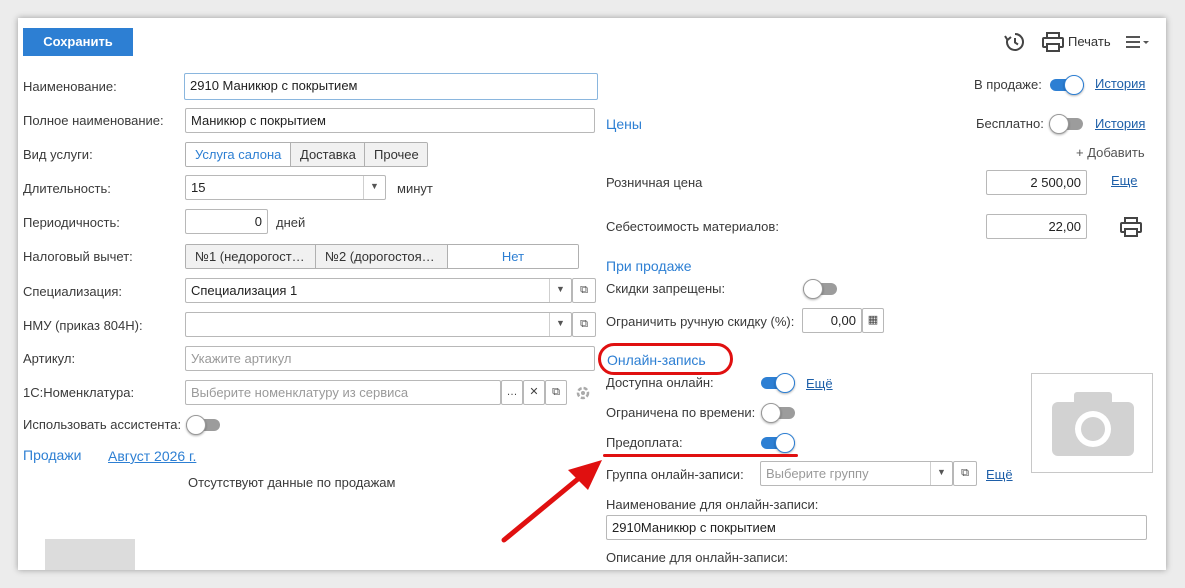 The width and height of the screenshot is (1185, 588). Describe the element at coordinates (70, 86) in the screenshot. I see `name-label: Наименование:` at that location.